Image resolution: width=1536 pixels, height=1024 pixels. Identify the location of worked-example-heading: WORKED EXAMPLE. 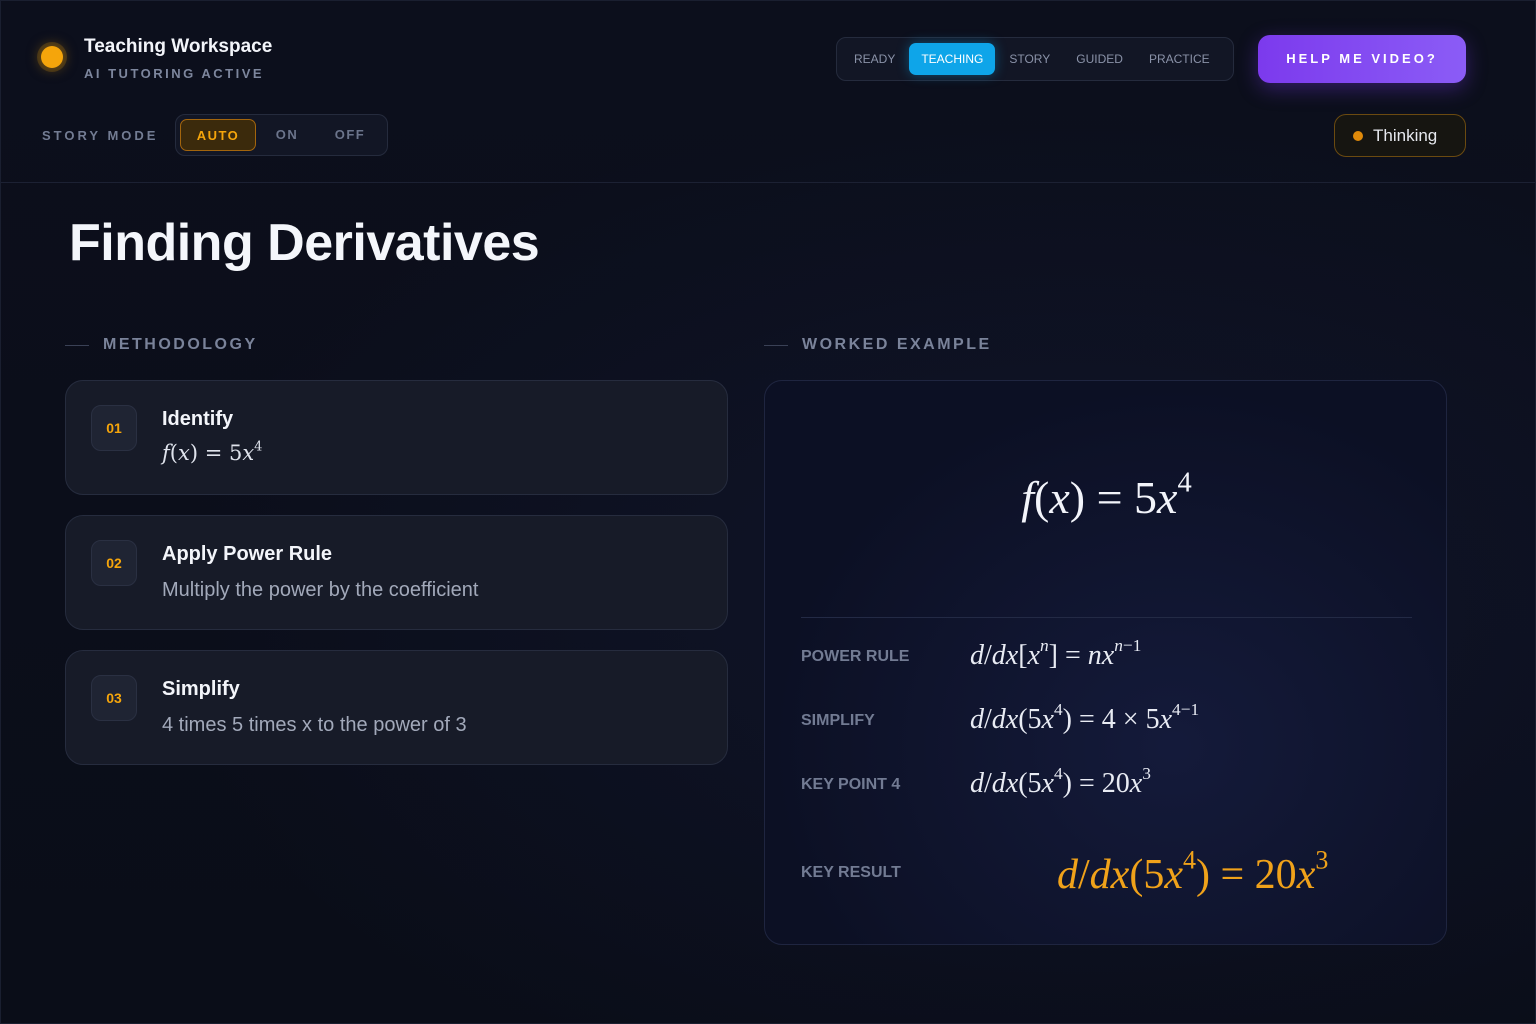
(878, 345).